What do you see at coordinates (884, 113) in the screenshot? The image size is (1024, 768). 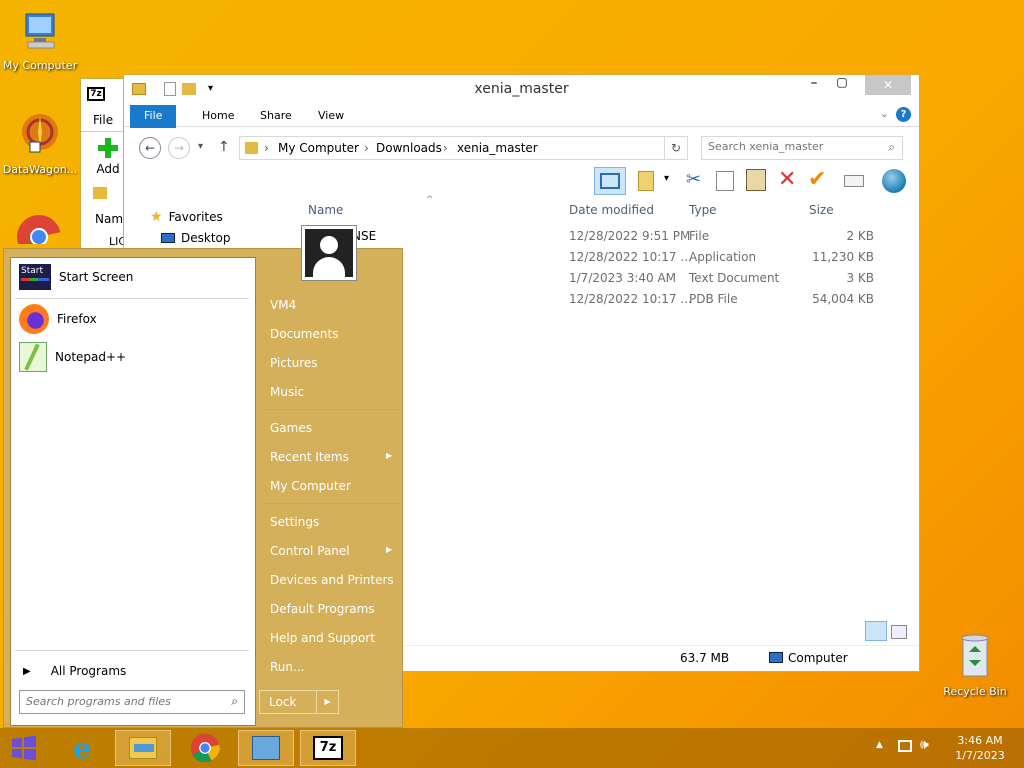 I see `ribbon-expand-icon: ⌄` at bounding box center [884, 113].